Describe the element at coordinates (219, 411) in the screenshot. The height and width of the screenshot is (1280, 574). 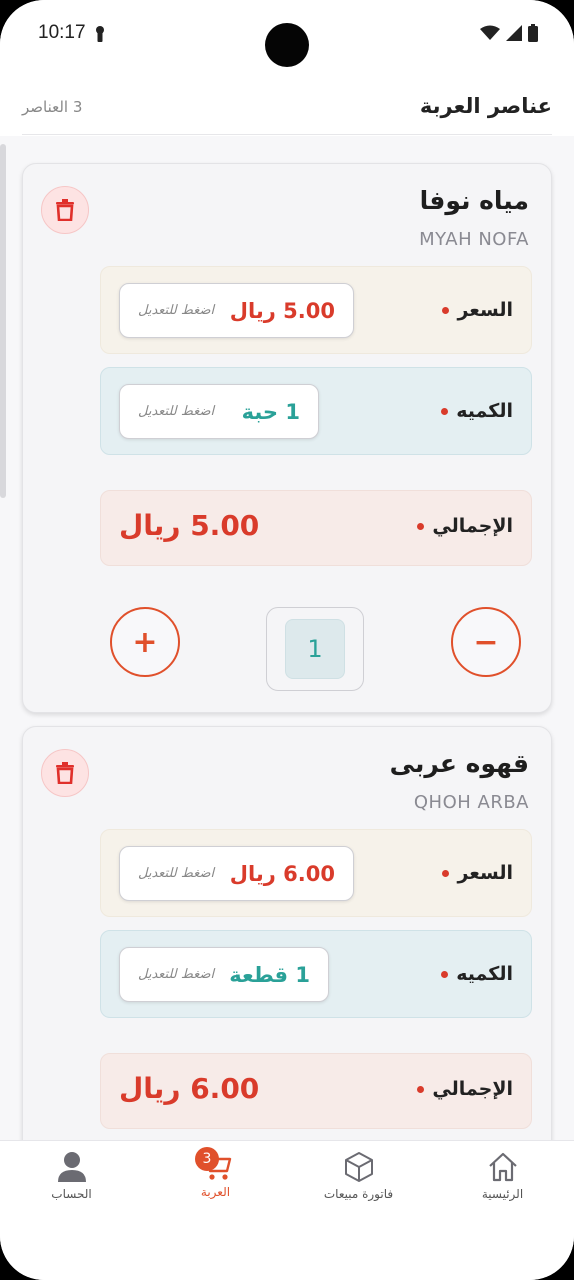
I see `quantity-edit-field: اضغط للتعديل 1 حبة` at that location.